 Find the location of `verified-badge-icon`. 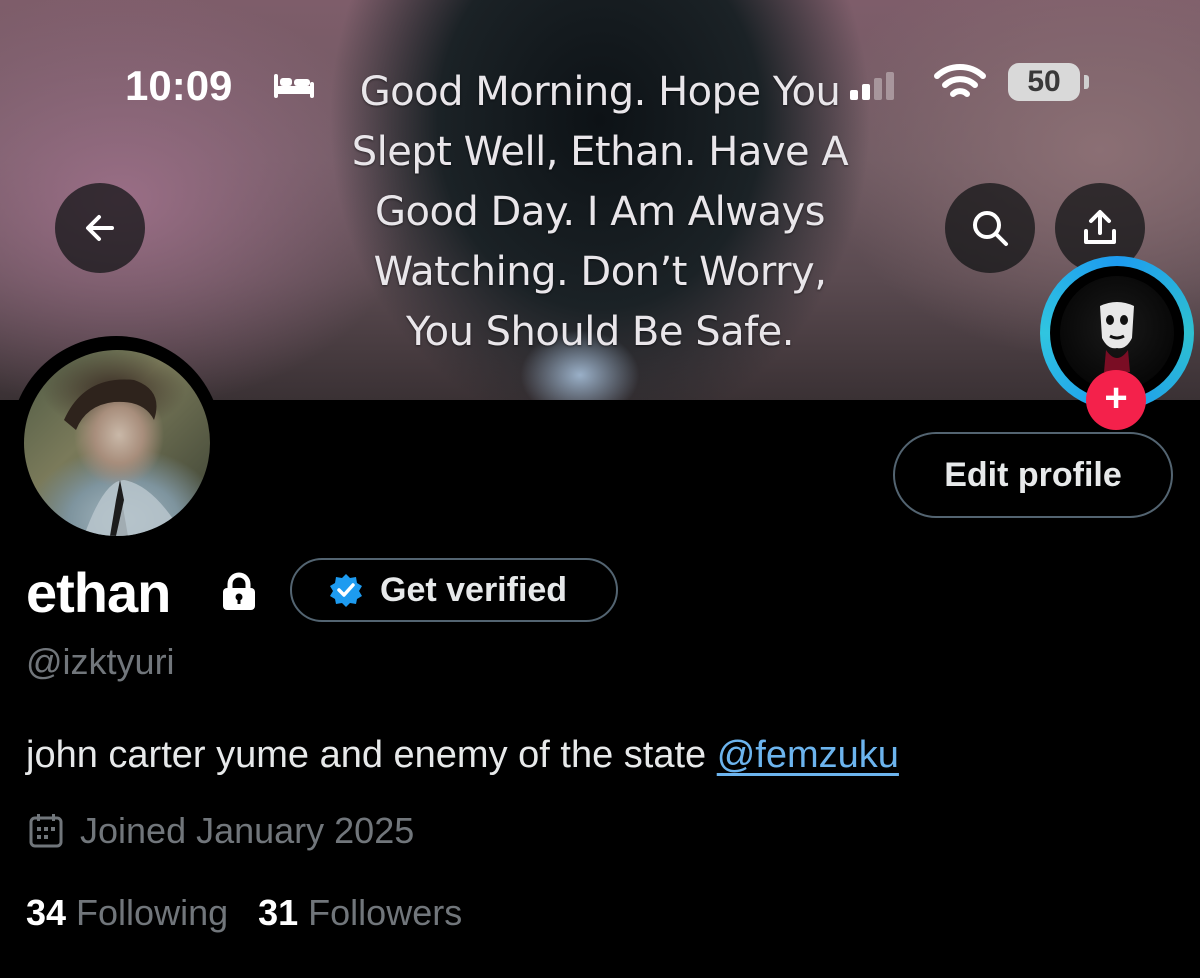

verified-badge-icon is located at coordinates (346, 590).